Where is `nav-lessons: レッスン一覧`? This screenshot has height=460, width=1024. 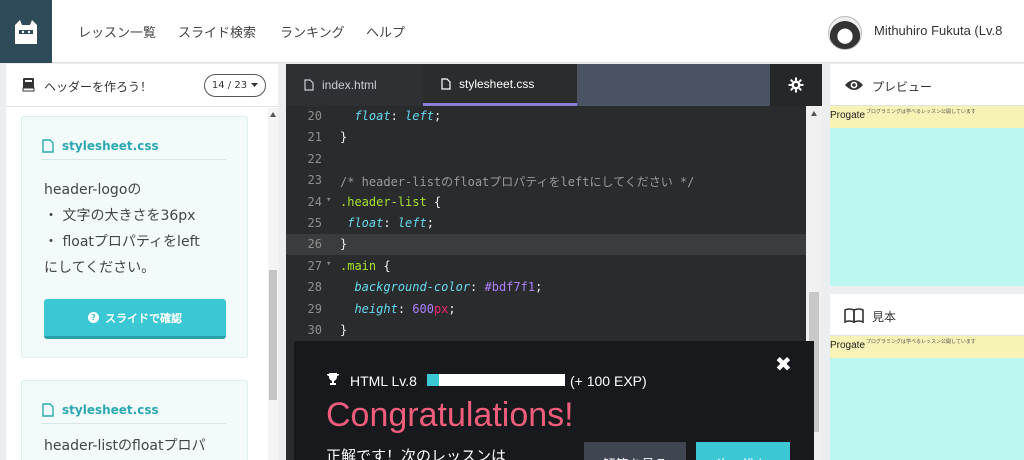
nav-lessons: レッスン一覧 is located at coordinates (117, 31).